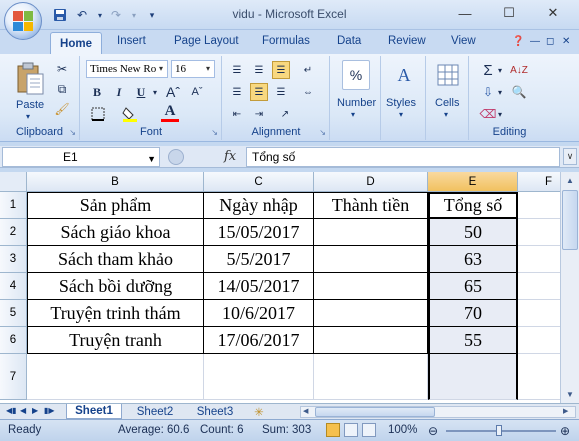 The image size is (579, 441). What do you see at coordinates (161, 69) in the screenshot?
I see `font-name-dropdown-icon: ▾` at bounding box center [161, 69].